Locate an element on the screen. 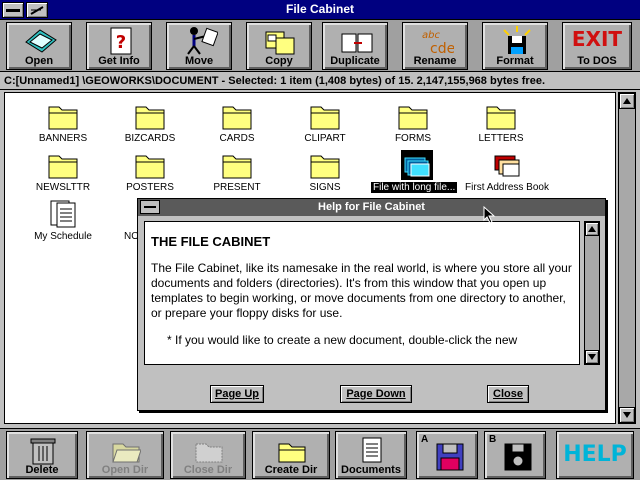 Image resolution: width=640 pixels, height=480 pixels. get-info-icon: ? is located at coordinates (121, 41).